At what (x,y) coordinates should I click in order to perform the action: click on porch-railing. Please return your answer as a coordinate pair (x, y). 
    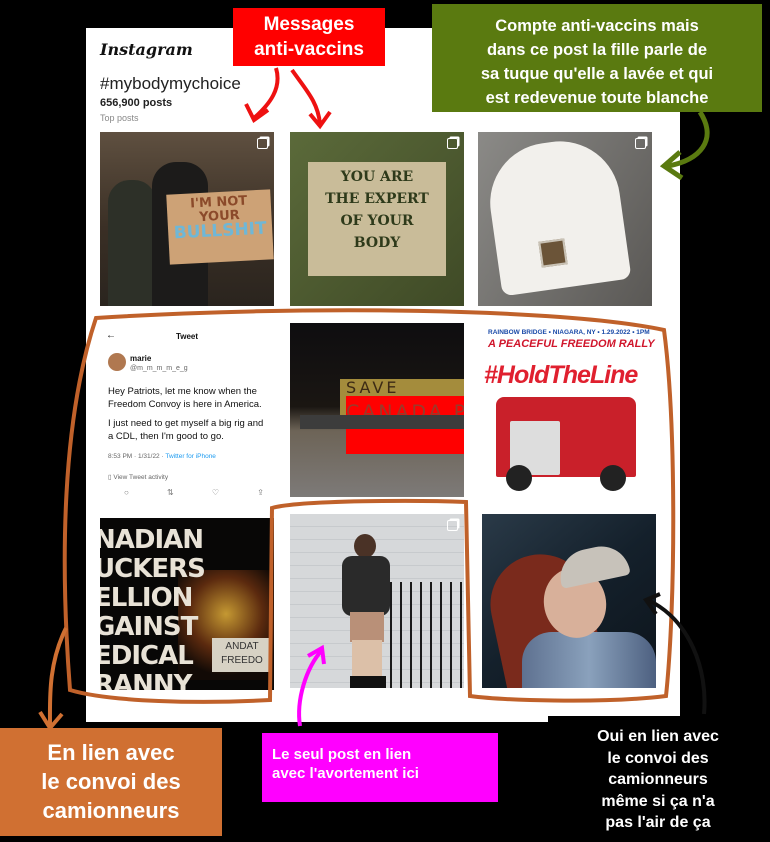
    Looking at the image, I should click on (427, 635).